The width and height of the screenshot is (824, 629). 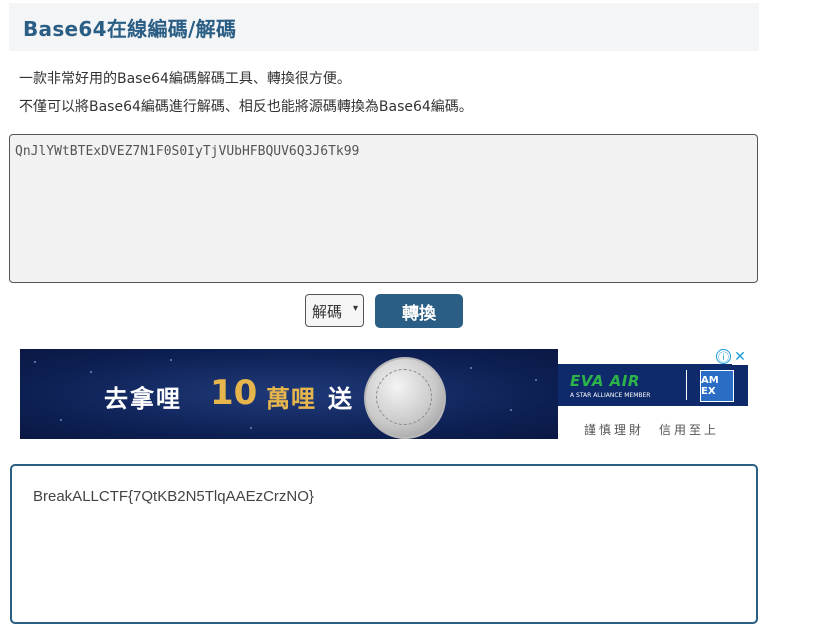 What do you see at coordinates (740, 357) in the screenshot?
I see `ad-close-icon: ✕` at bounding box center [740, 357].